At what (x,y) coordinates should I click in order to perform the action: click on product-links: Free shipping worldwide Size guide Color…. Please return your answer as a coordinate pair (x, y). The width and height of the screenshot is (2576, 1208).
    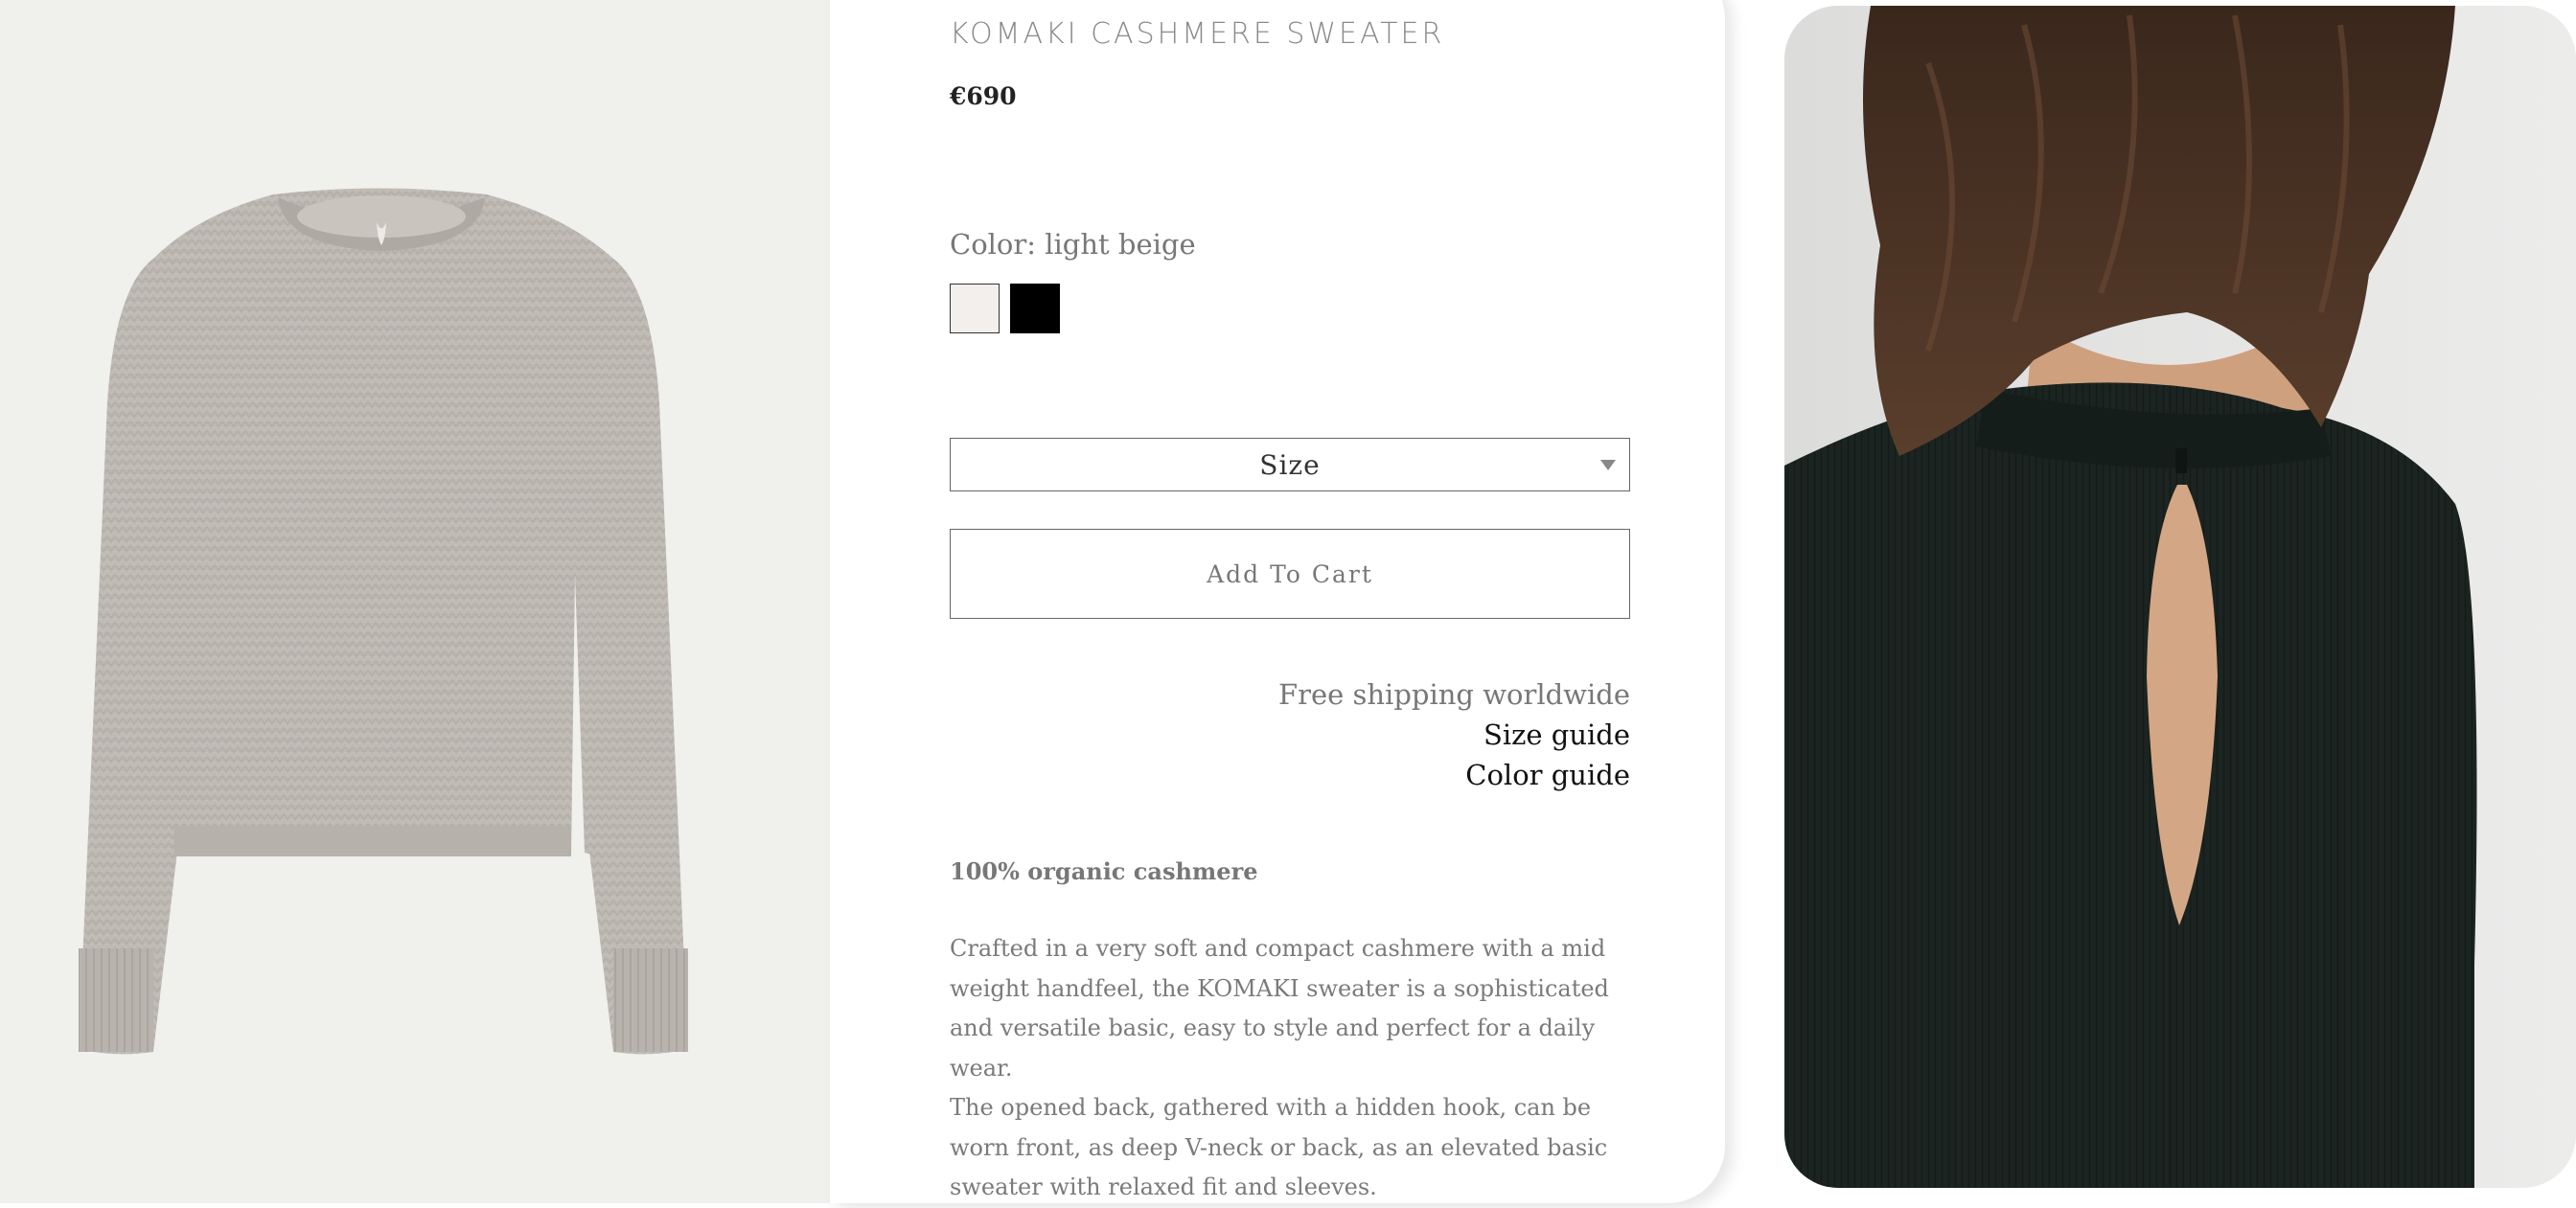
    Looking at the image, I should click on (1290, 734).